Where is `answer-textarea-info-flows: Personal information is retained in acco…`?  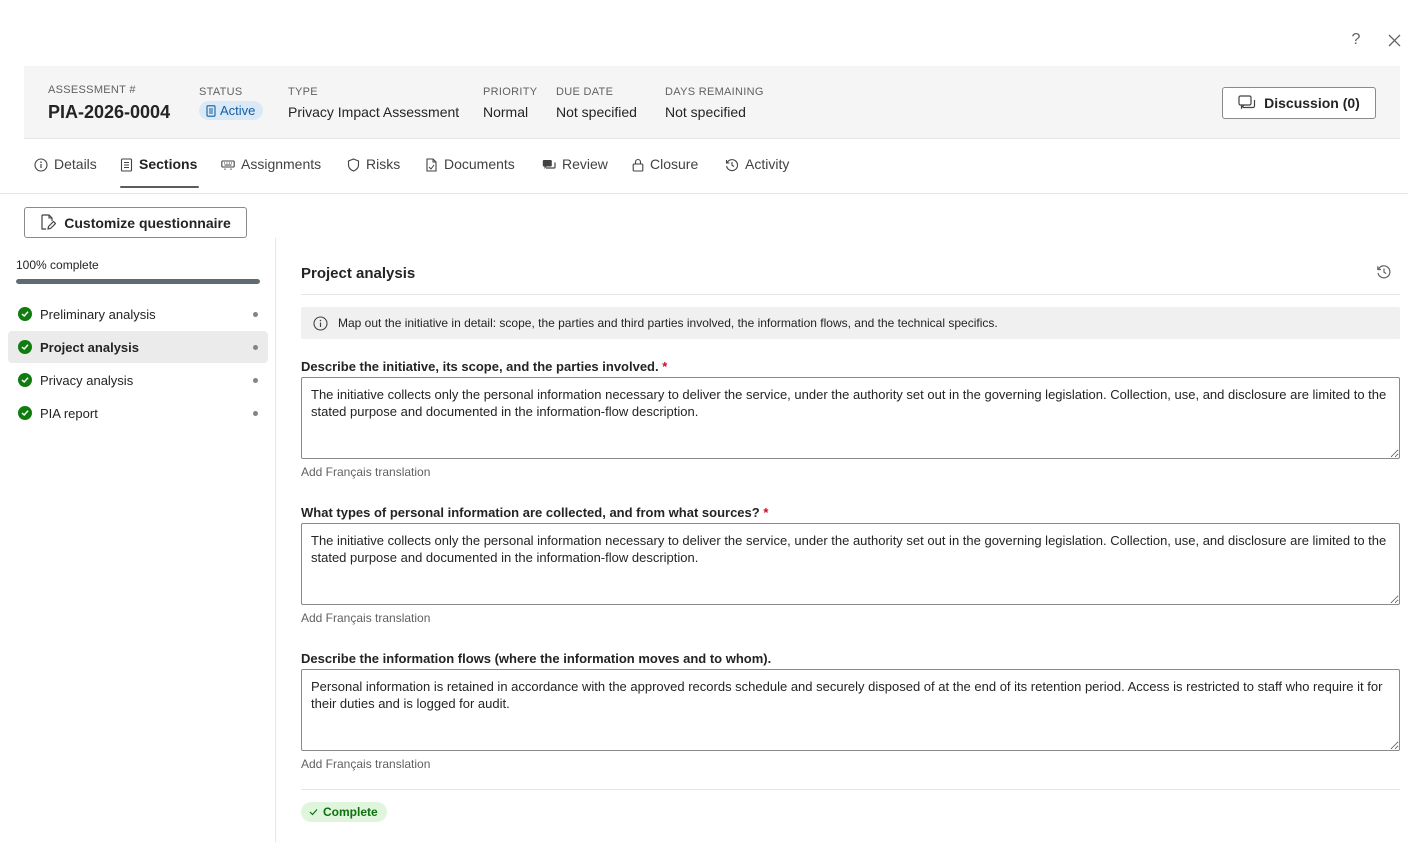
answer-textarea-info-flows: Personal information is retained in acco… is located at coordinates (850, 710).